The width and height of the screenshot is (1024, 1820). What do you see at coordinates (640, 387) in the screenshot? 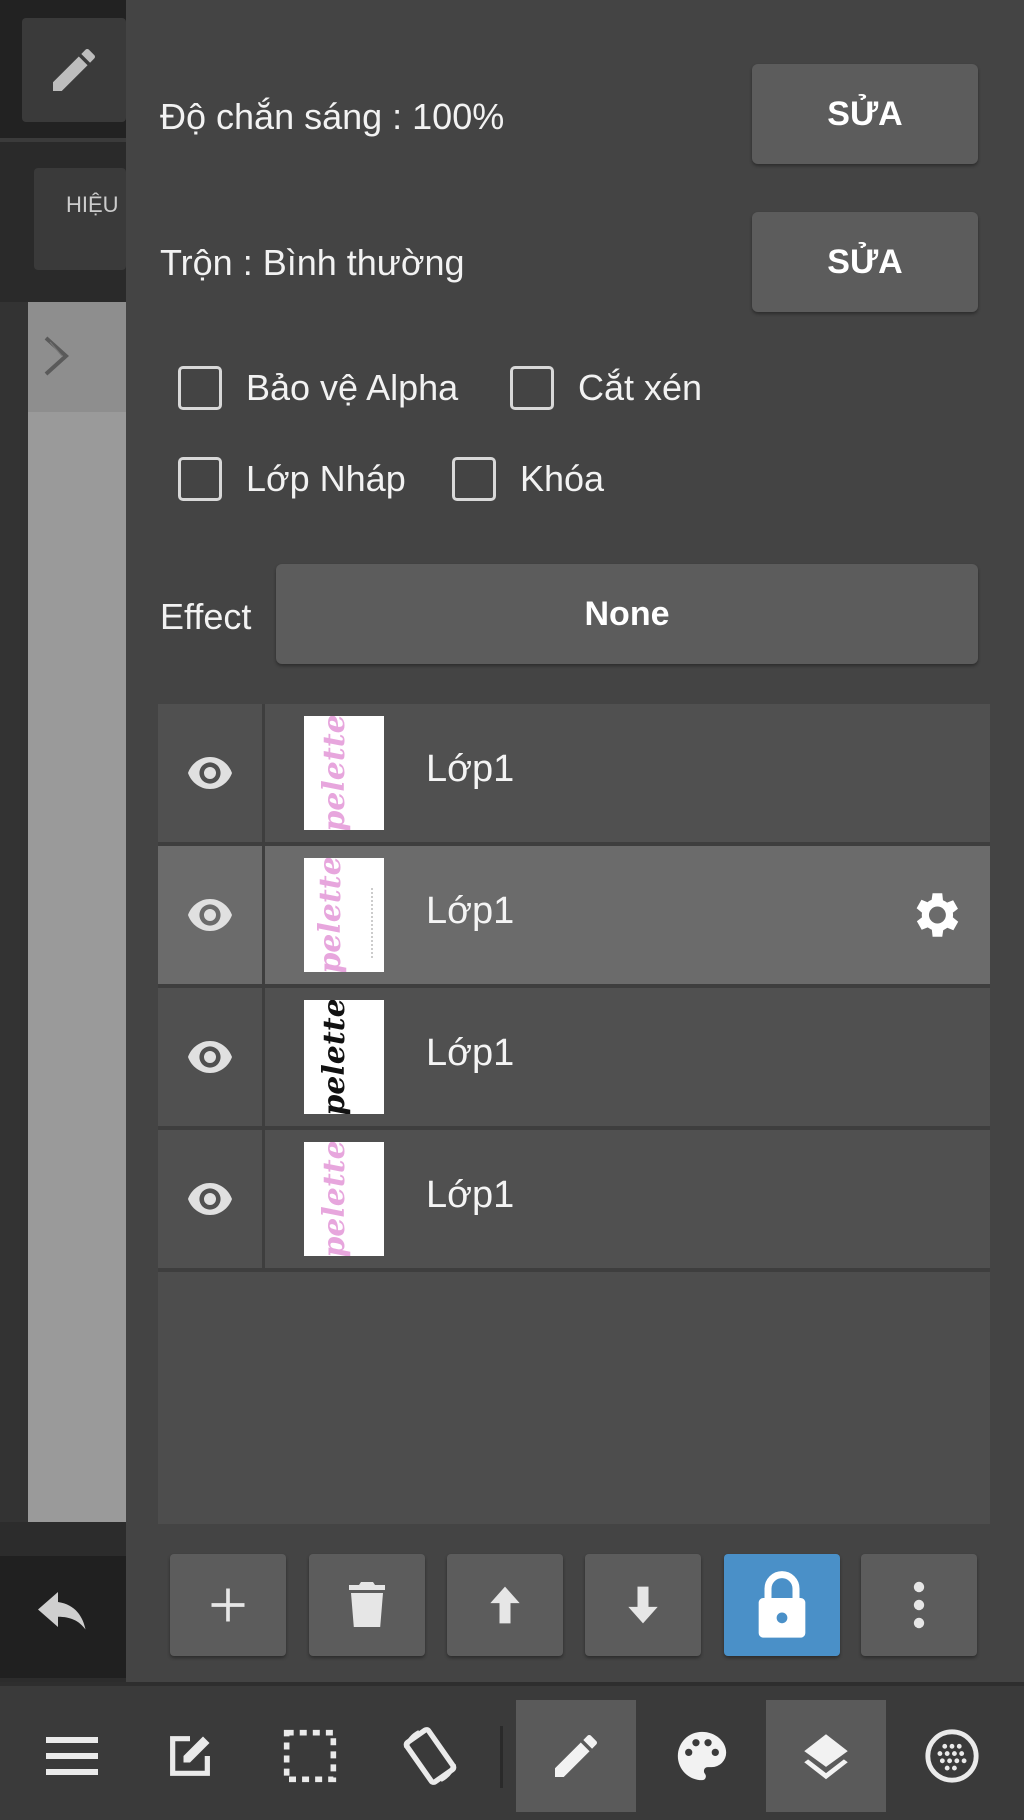
I see `checkbox-label: Cắt xén` at bounding box center [640, 387].